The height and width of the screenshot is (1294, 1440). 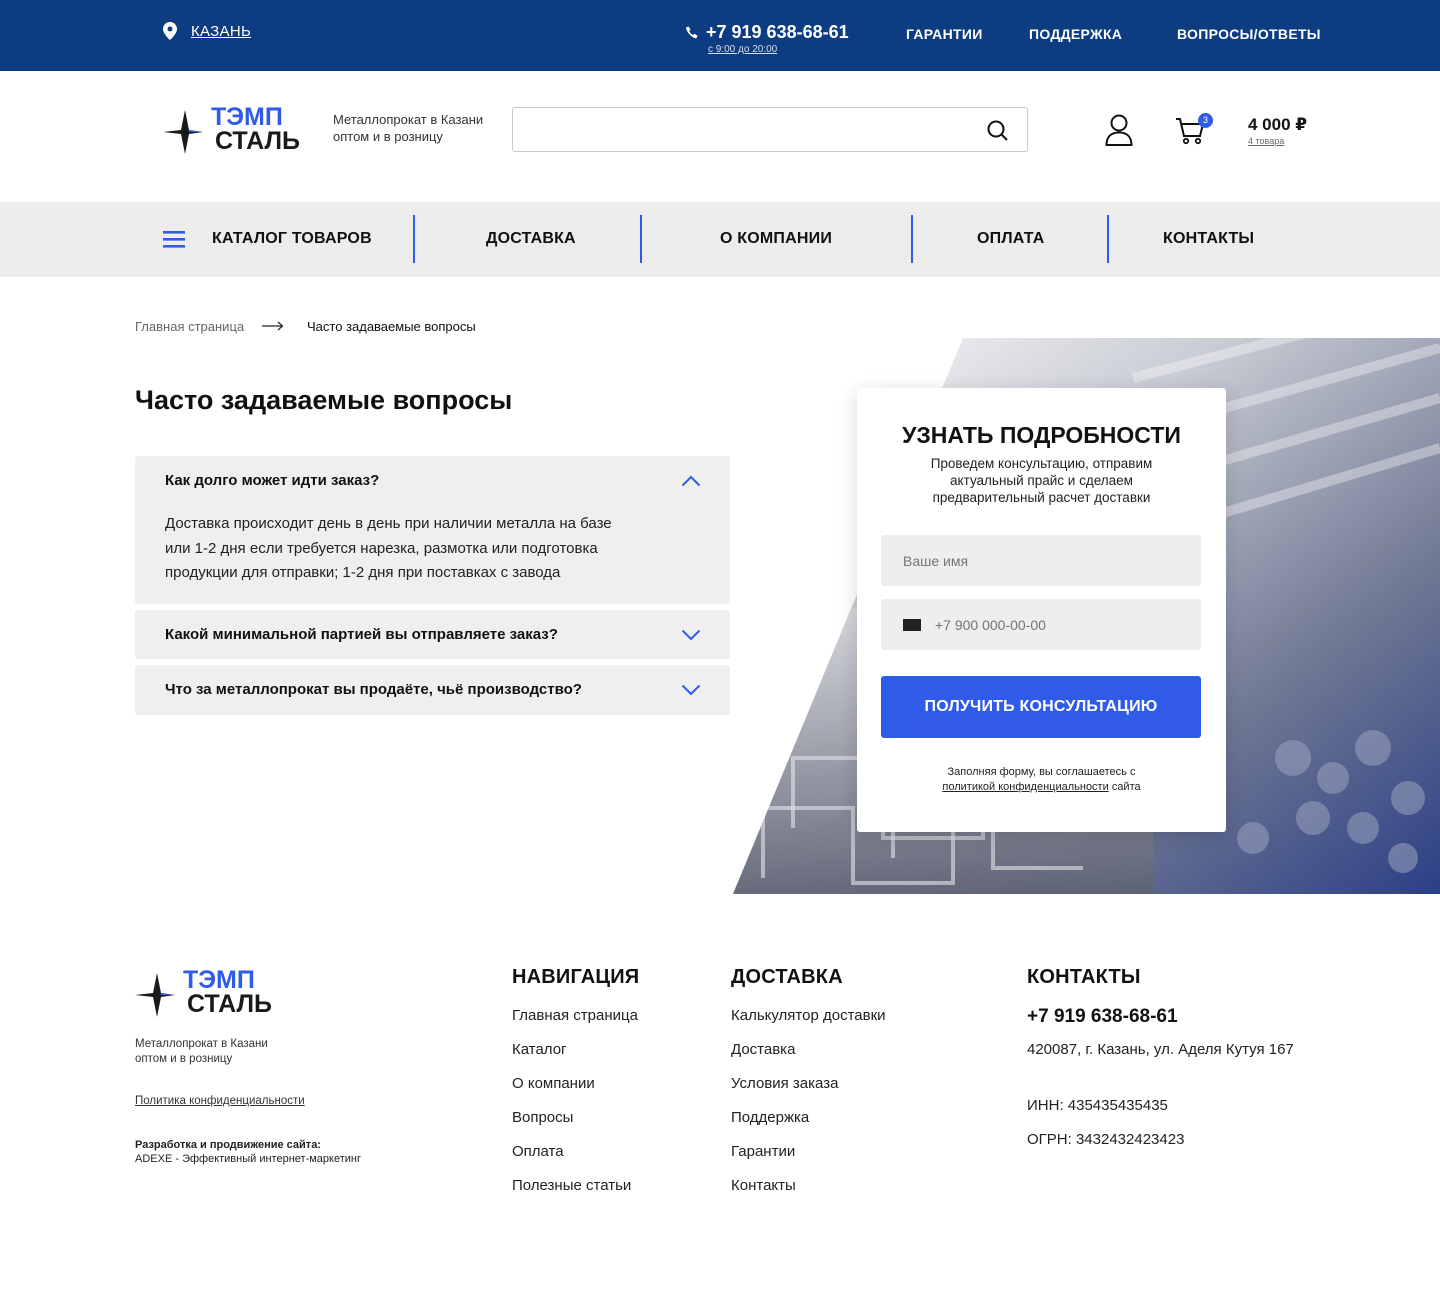 What do you see at coordinates (388, 136) in the screenshot?
I see `header-tagline-line2: оптом и в розницу` at bounding box center [388, 136].